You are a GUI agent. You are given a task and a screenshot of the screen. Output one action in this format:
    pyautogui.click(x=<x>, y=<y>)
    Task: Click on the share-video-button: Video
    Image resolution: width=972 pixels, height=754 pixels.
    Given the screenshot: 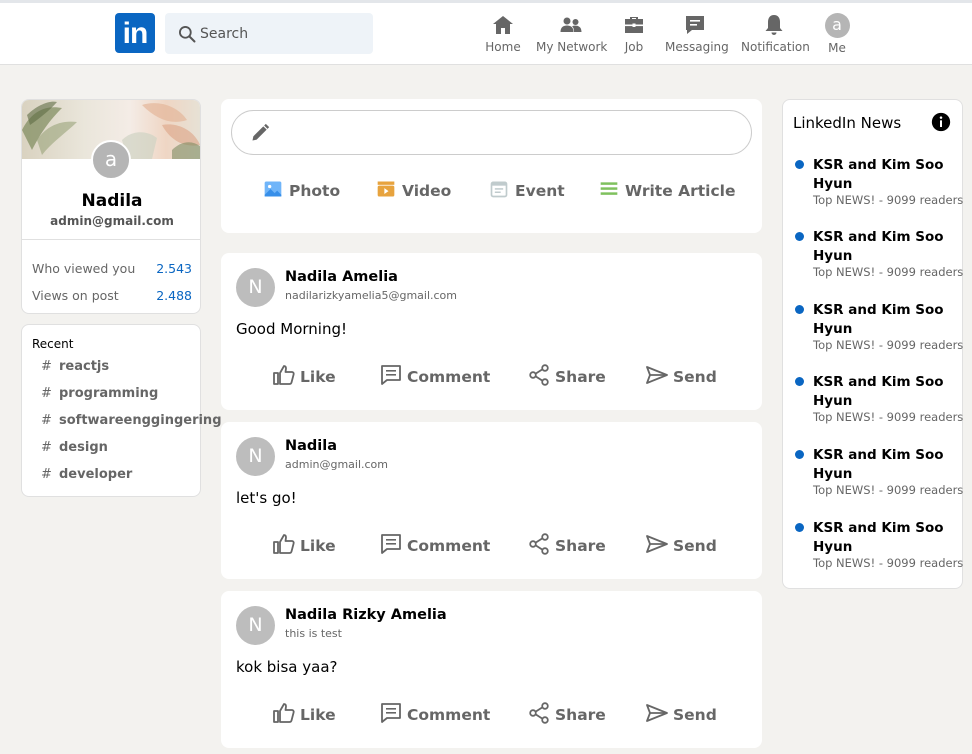 What is the action you would take?
    pyautogui.click(x=413, y=189)
    